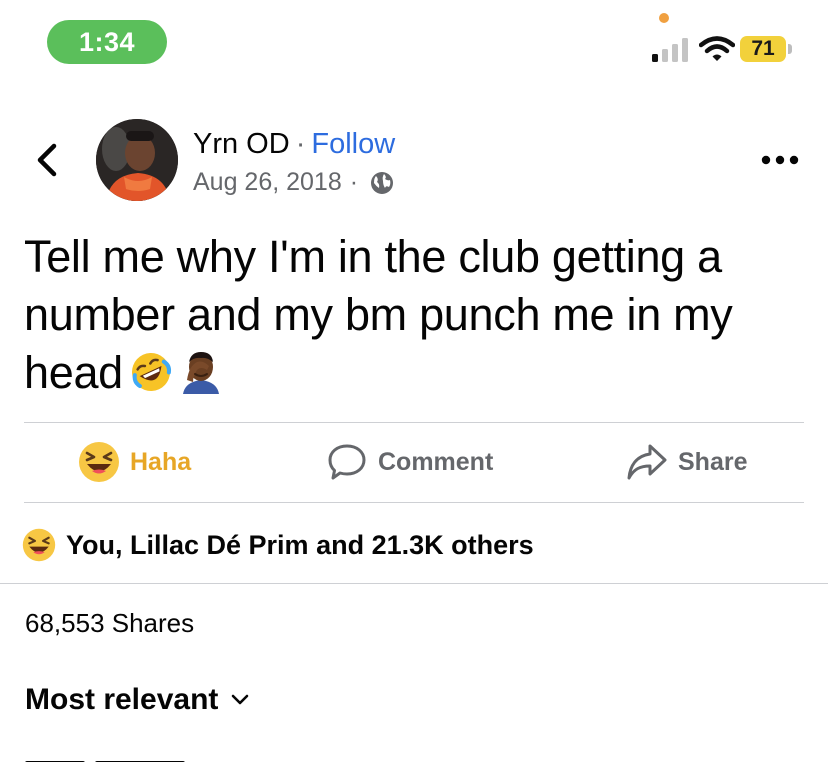  Describe the element at coordinates (780, 160) in the screenshot. I see `more-options-icon` at that location.